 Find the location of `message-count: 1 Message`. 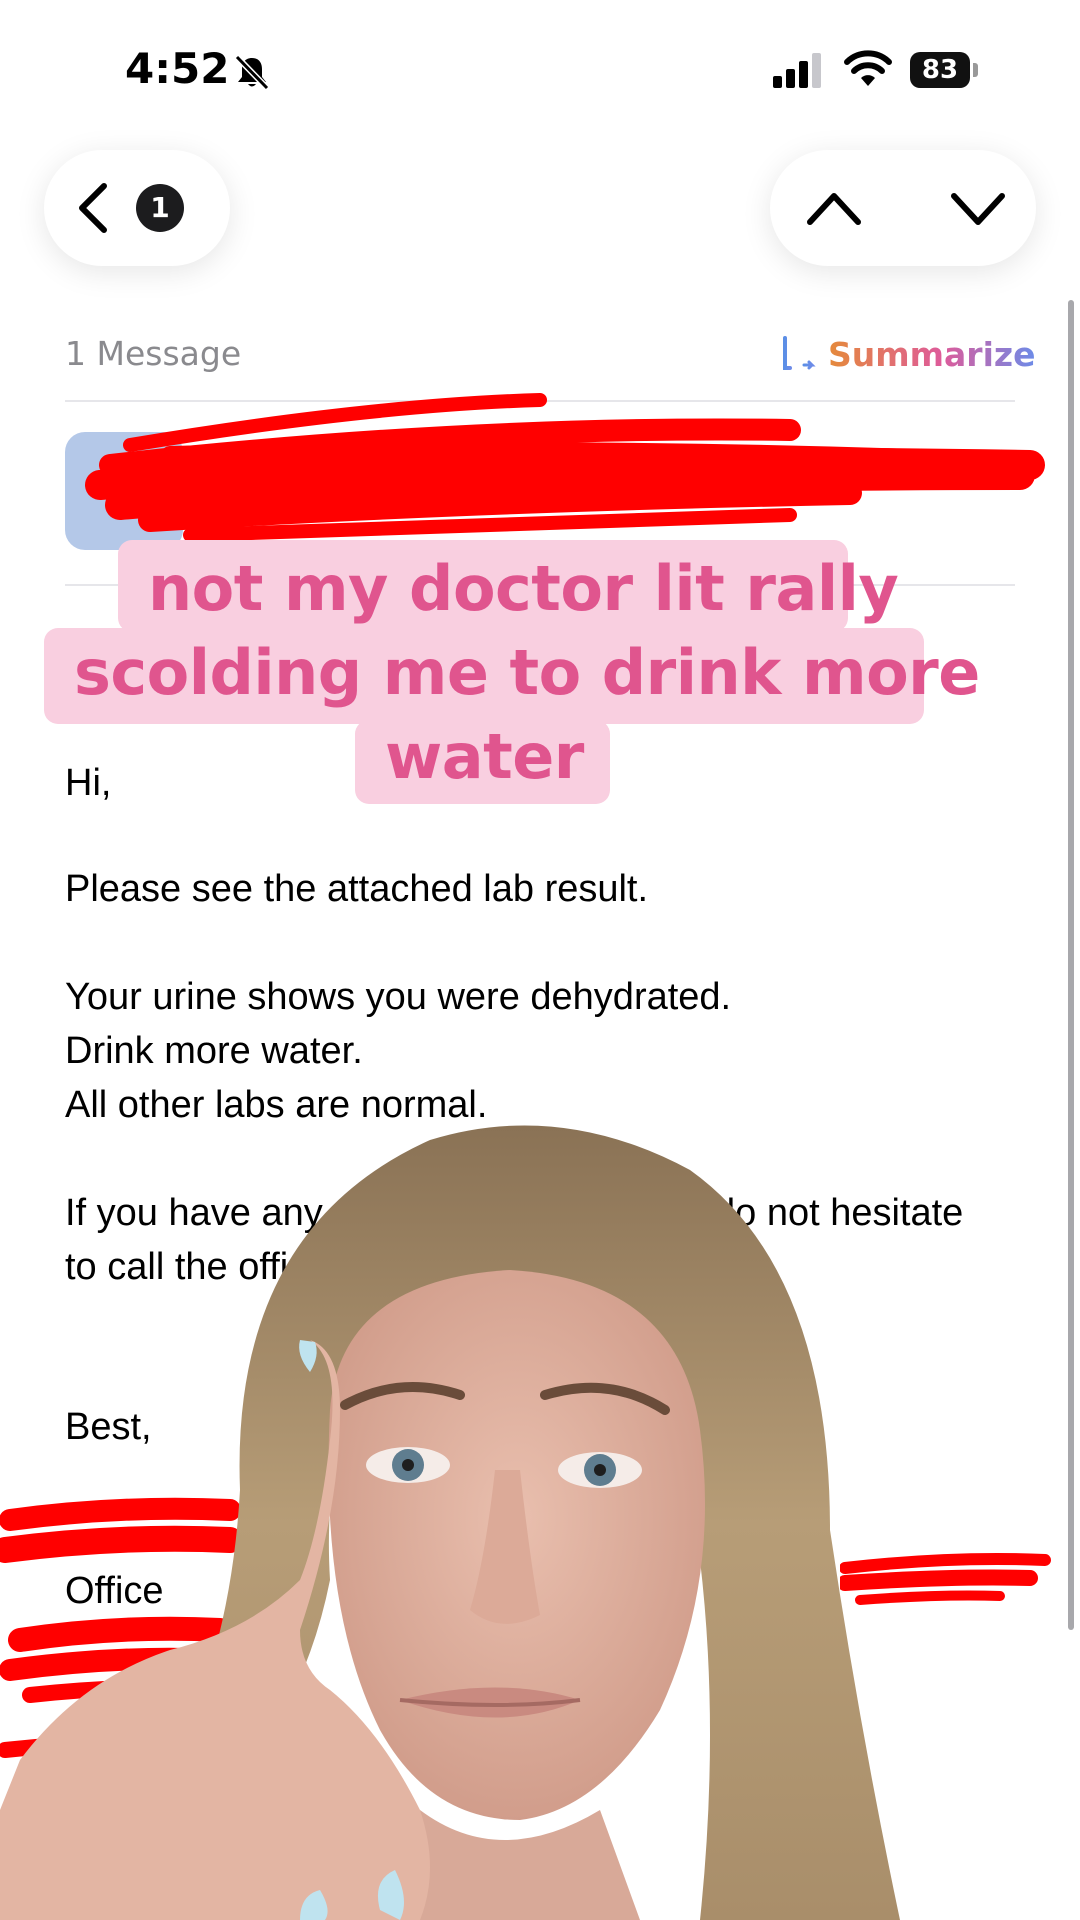

message-count: 1 Message is located at coordinates (153, 353).